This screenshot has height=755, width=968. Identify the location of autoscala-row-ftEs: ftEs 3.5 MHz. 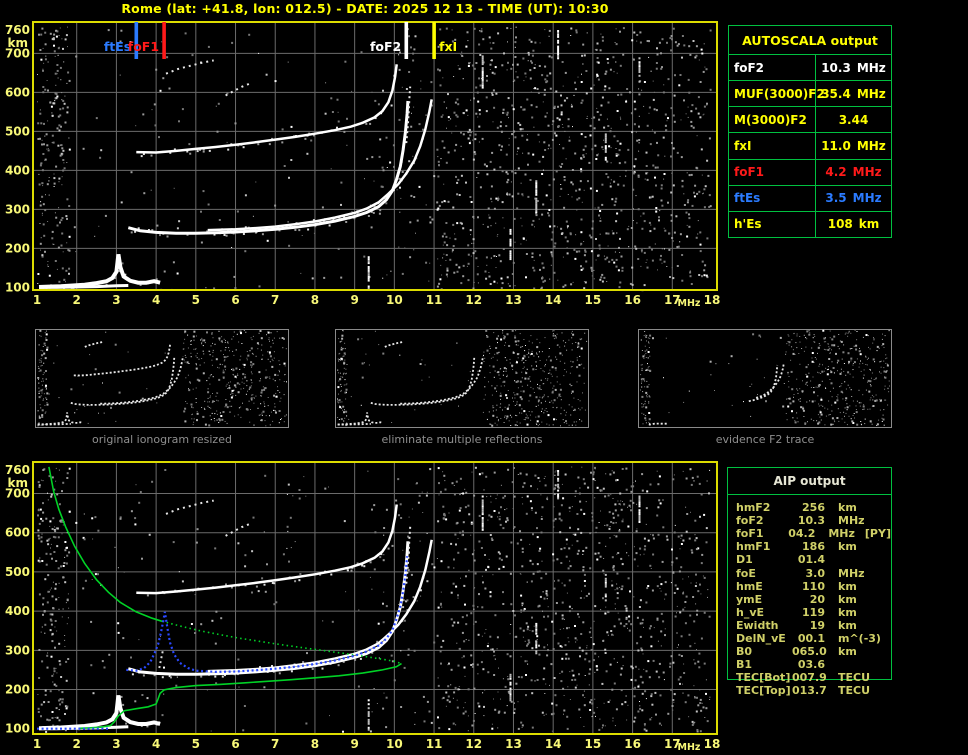
(810, 198).